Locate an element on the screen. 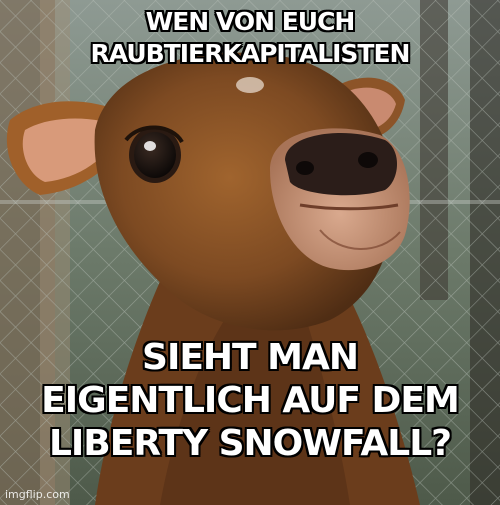  top-caption-line-2: RAUBTIERKAPITALISTEN is located at coordinates (250, 53).